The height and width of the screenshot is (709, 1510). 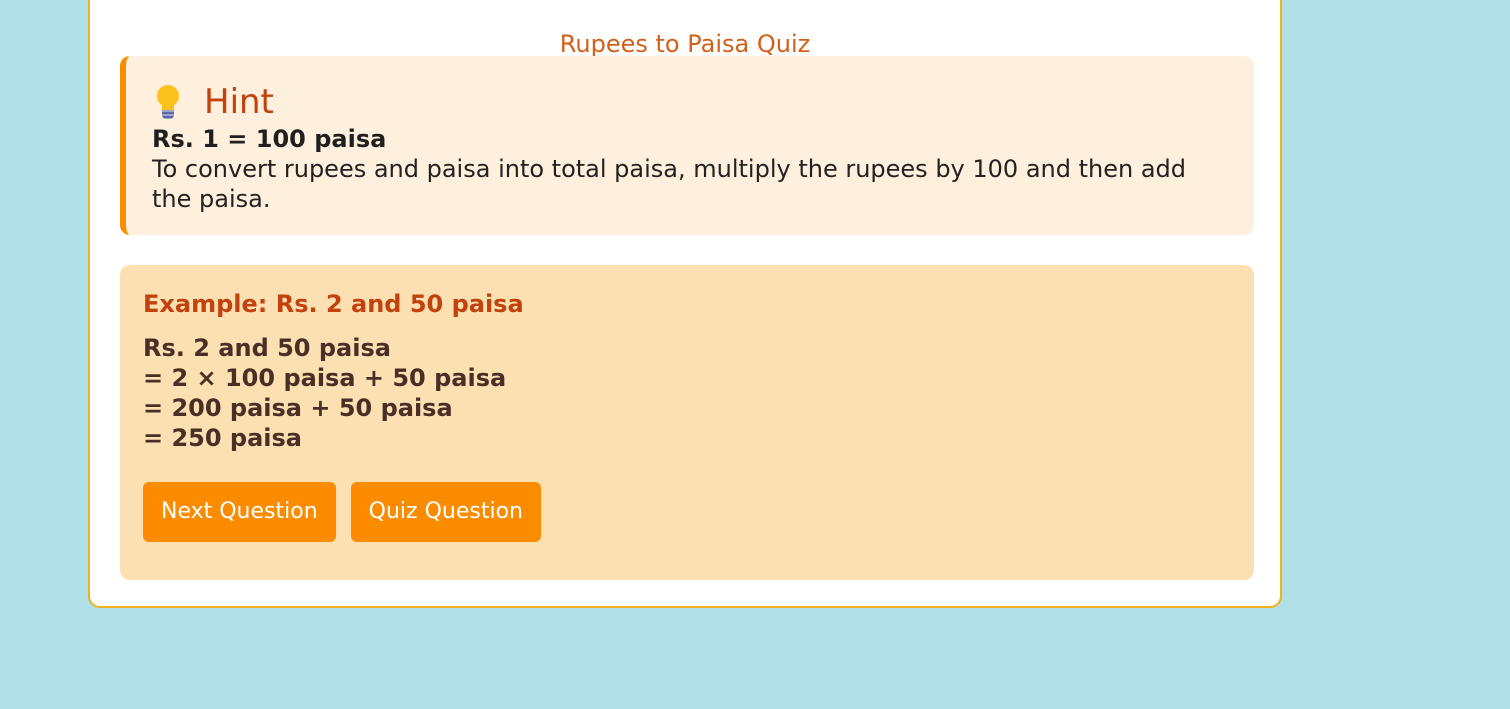 I want to click on hint-header: Hint, so click(x=214, y=102).